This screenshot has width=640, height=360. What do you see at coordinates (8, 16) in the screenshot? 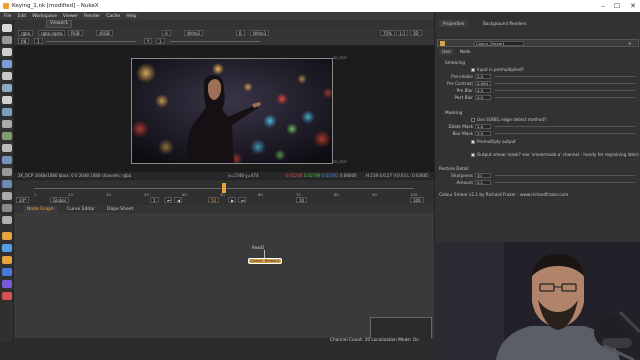
I see `menu-file: File` at bounding box center [8, 16].